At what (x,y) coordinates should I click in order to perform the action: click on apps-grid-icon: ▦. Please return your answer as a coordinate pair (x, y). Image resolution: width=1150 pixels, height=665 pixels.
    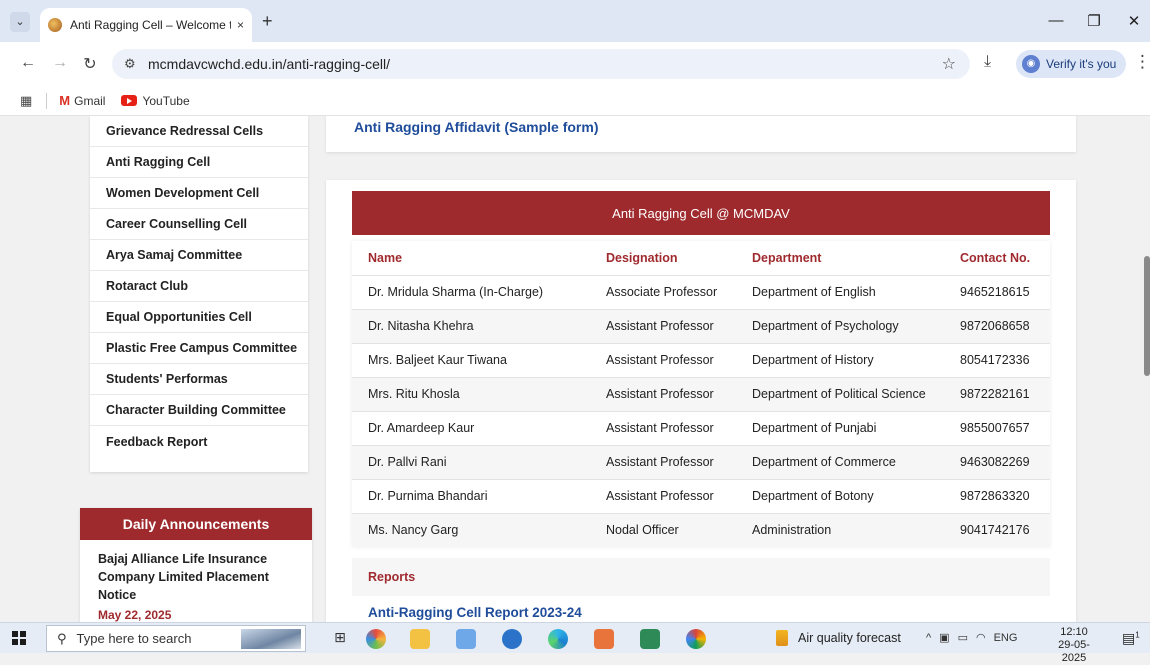
    Looking at the image, I should click on (26, 101).